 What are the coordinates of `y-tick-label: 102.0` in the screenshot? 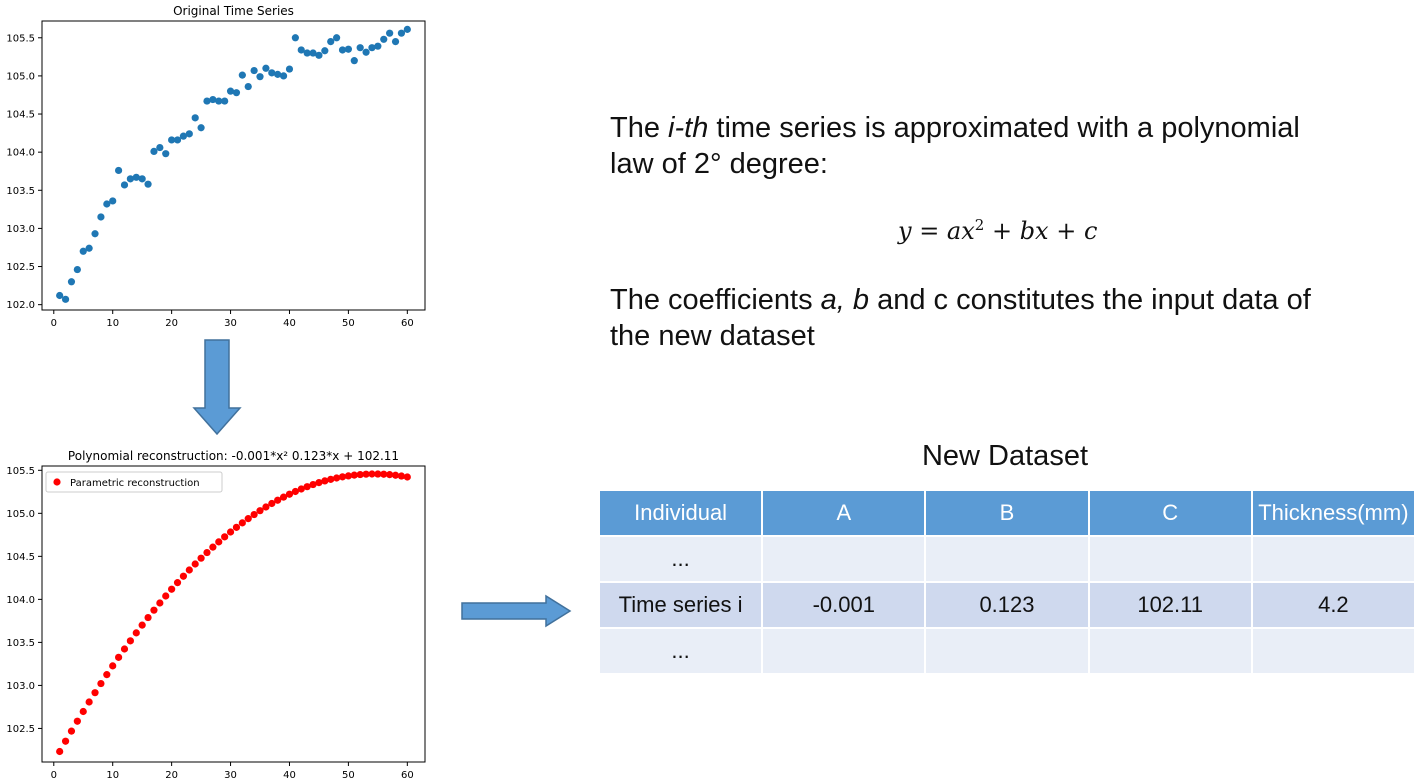 It's located at (20, 305).